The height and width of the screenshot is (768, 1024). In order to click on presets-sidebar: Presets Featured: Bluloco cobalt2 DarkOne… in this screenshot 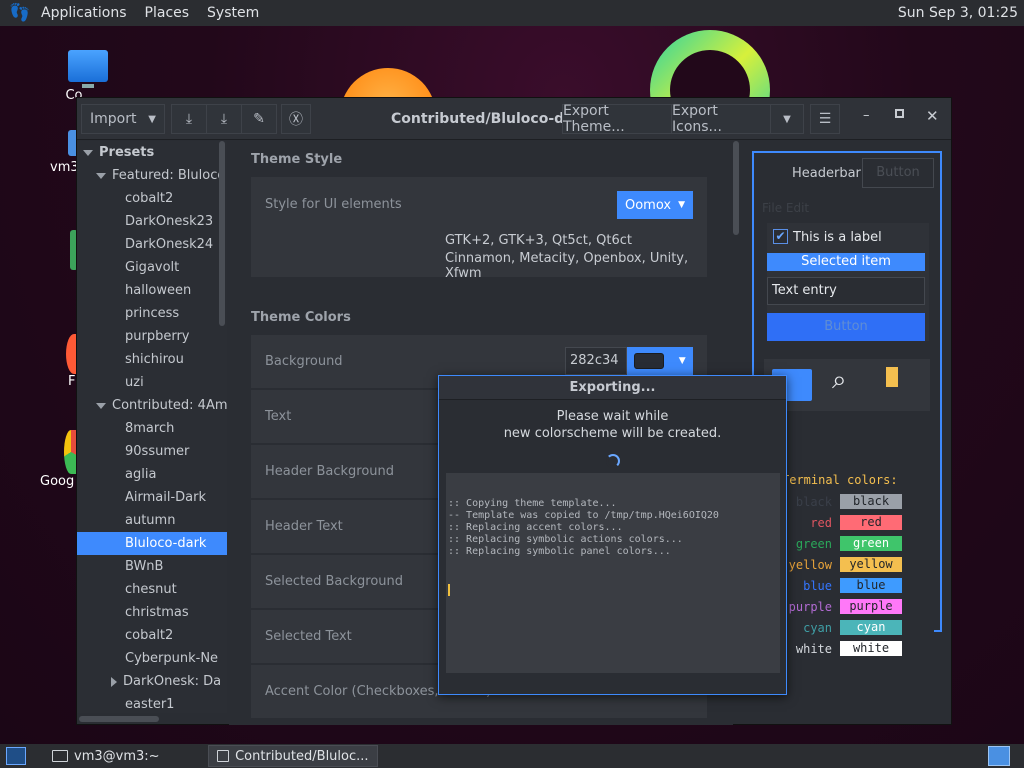, I will do `click(152, 427)`.